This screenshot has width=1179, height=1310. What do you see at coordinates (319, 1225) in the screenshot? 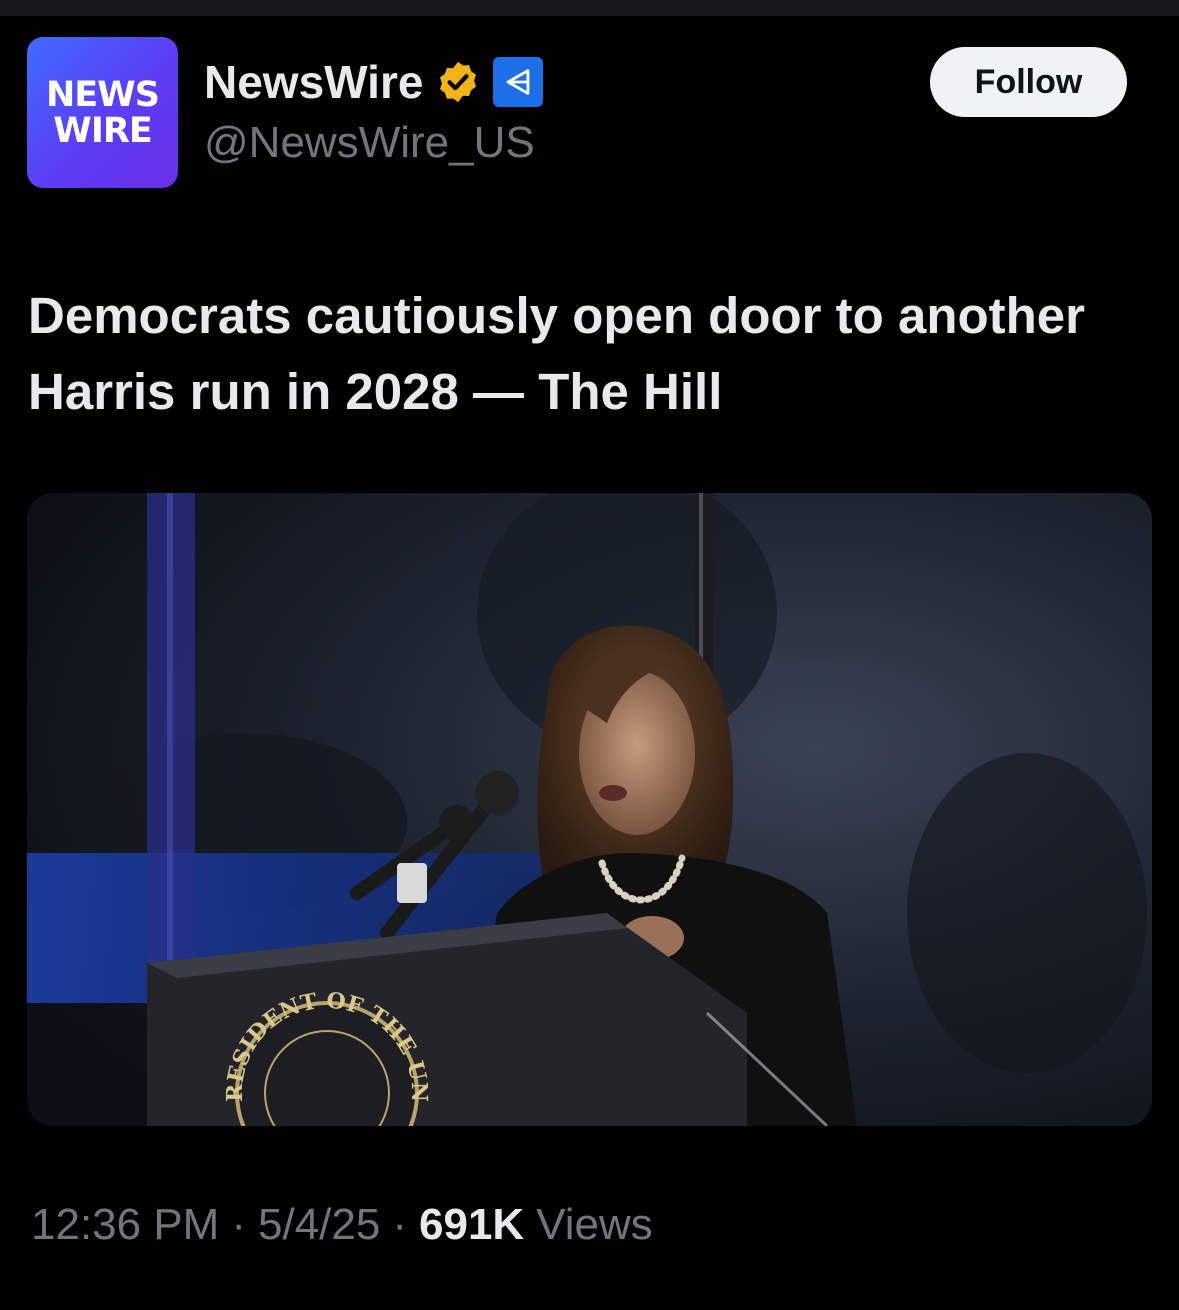
I see `post-date: 5/4/25` at bounding box center [319, 1225].